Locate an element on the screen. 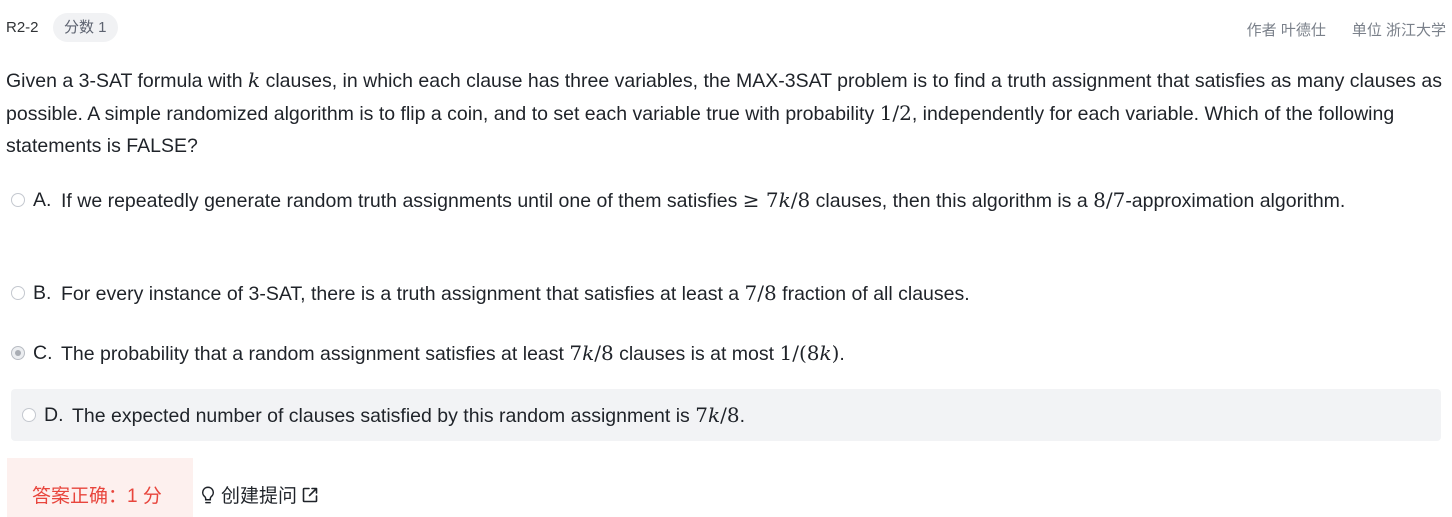  question-header: R2-2 分数 1 作者 叶德仕 单位 浙江大学 is located at coordinates (726, 28).